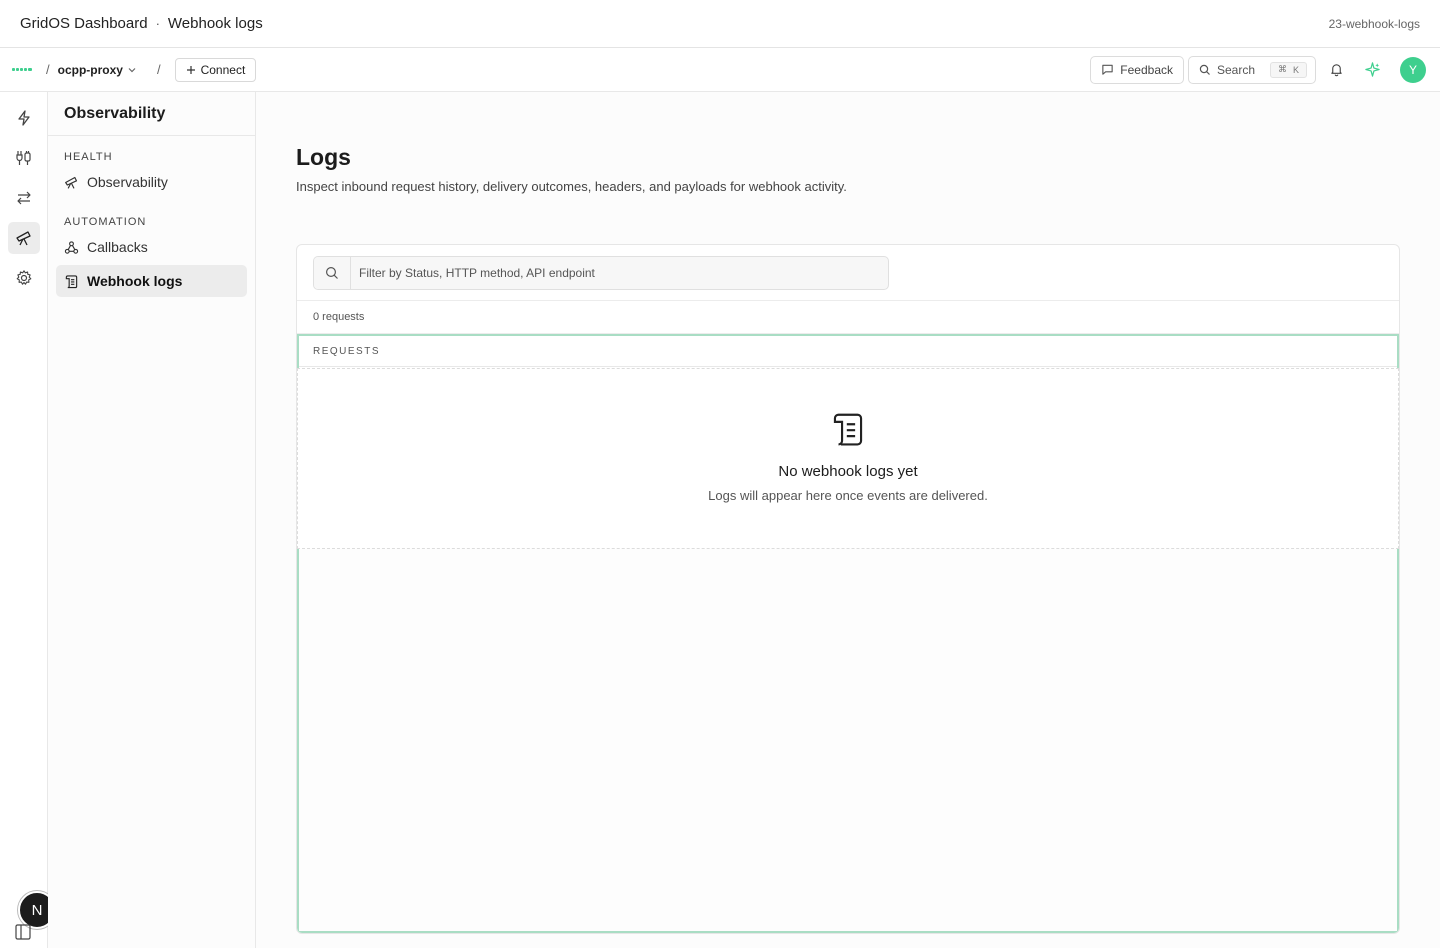  What do you see at coordinates (323, 157) in the screenshot?
I see `page-title: Logs` at bounding box center [323, 157].